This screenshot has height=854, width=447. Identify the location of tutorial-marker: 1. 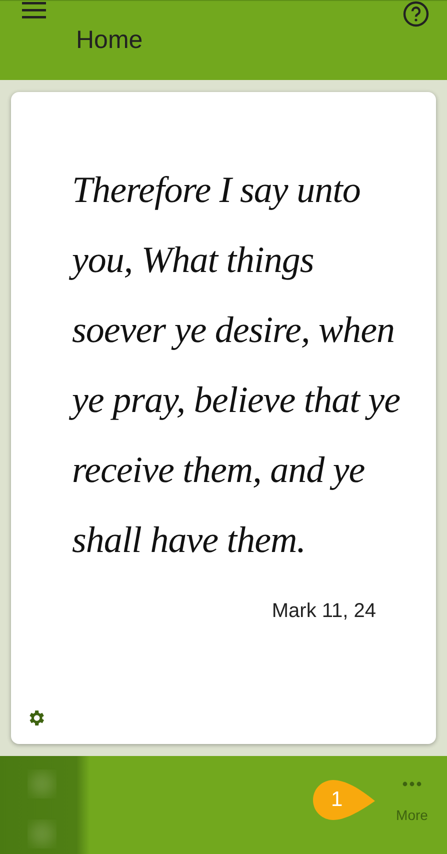
(344, 800).